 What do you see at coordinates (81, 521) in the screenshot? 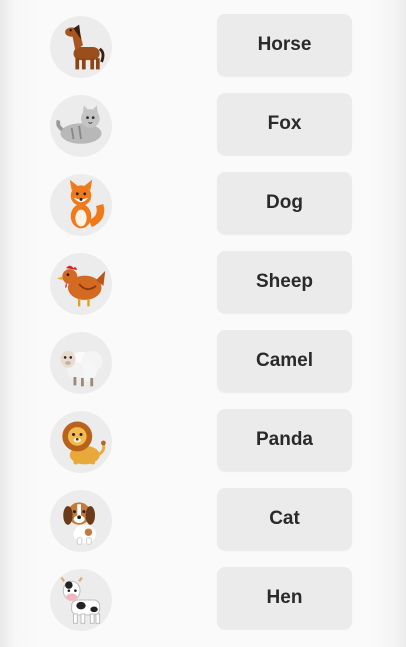
I see `dog-icon` at bounding box center [81, 521].